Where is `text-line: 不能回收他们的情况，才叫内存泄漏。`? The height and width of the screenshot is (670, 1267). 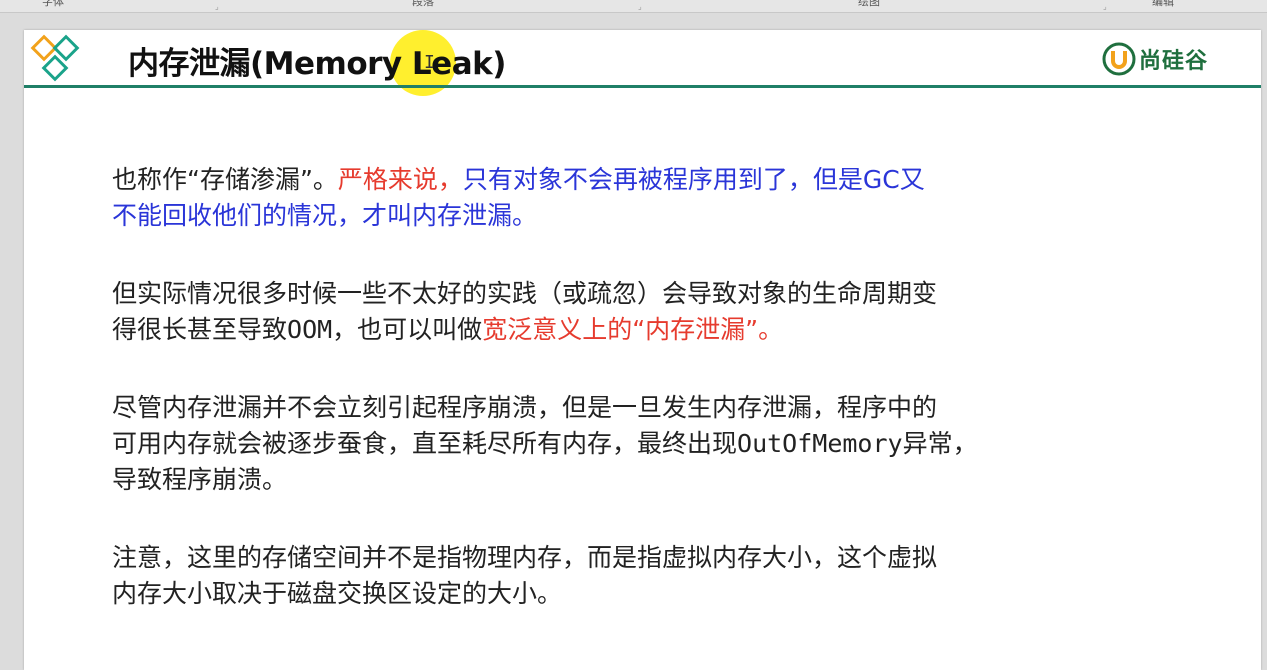
text-line: 不能回收他们的情况，才叫内存泄漏。 is located at coordinates (642, 216).